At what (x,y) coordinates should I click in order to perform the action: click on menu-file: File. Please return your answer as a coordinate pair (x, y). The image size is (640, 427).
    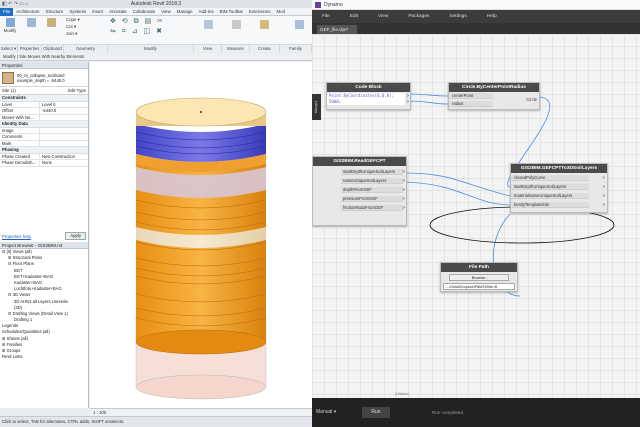
    Looking at the image, I should click on (326, 16).